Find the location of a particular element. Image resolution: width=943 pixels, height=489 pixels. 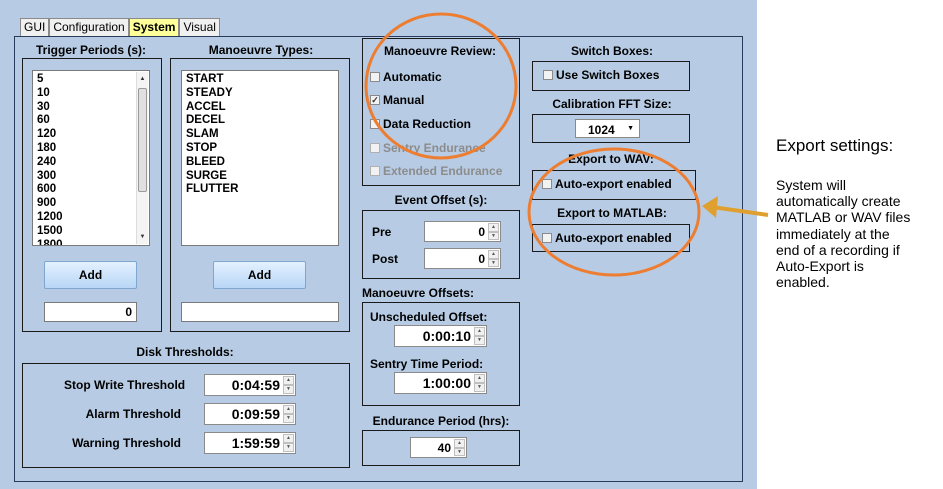

chevron-down-icon: ▼ is located at coordinates (630, 128).